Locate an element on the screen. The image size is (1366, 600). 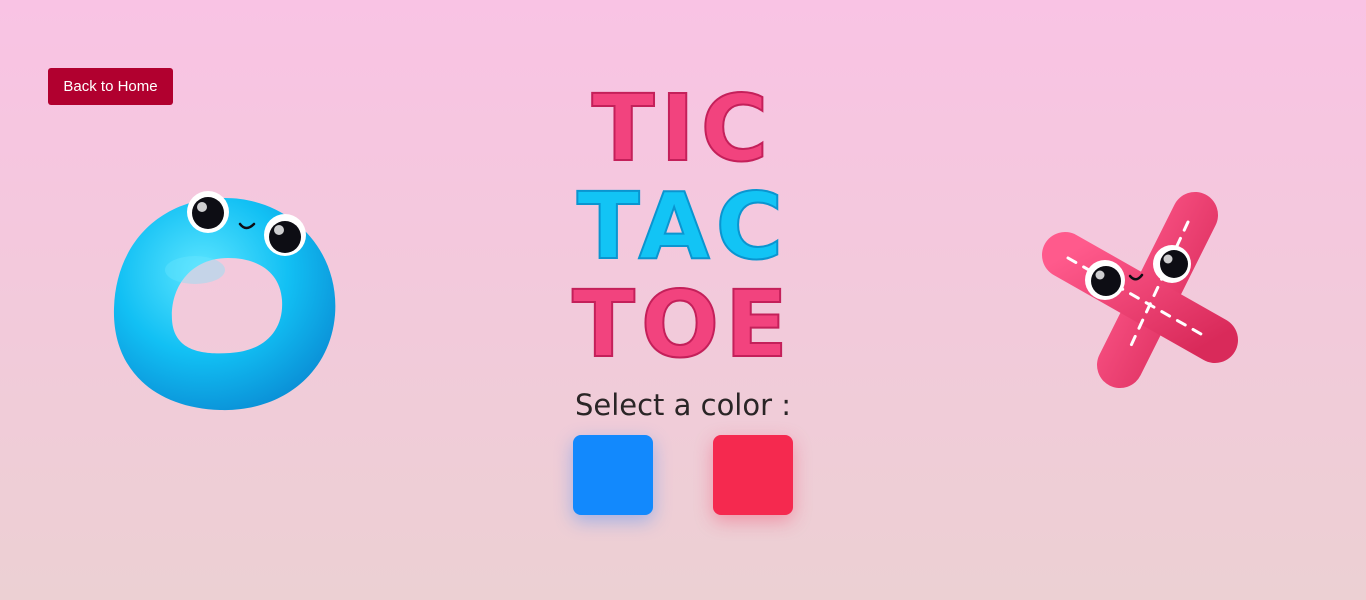
logo-line-2: TAC is located at coordinates (683, 226).